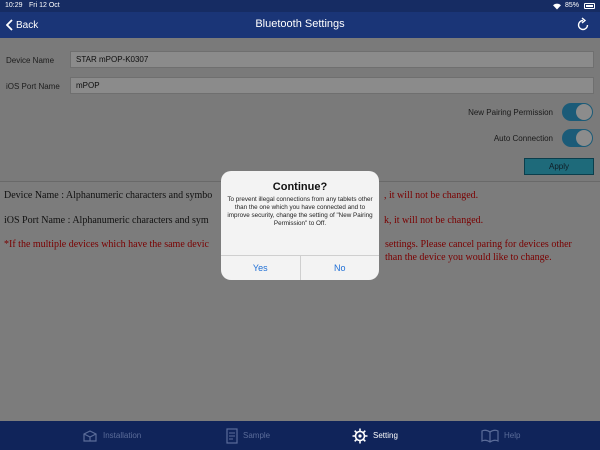  I want to click on tab-sample: Sample, so click(248, 435).